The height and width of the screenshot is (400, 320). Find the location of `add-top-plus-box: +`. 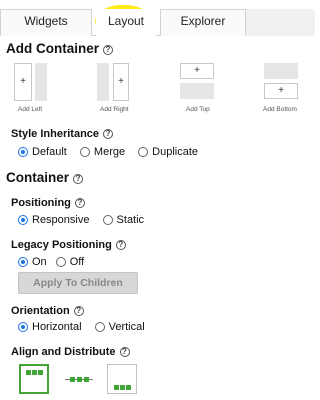

add-top-plus-box: + is located at coordinates (197, 71).